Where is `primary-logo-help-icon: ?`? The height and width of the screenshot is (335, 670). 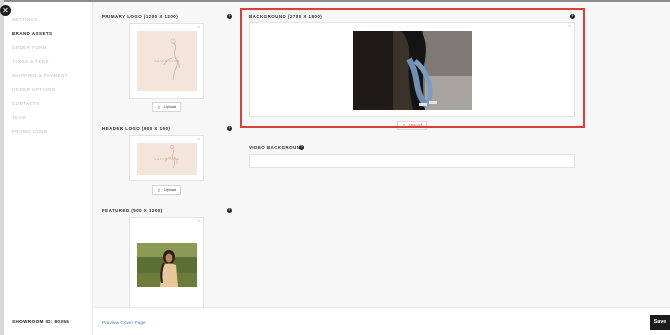
primary-logo-help-icon: ? is located at coordinates (229, 16).